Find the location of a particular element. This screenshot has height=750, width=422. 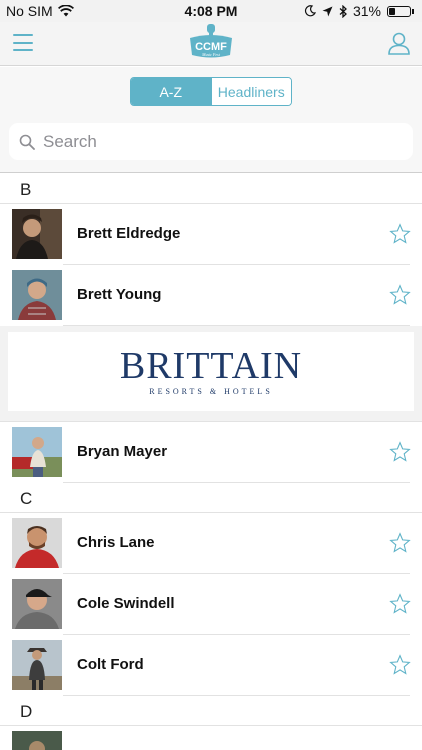

sponsor-tagline: RESORTS & HOTELS is located at coordinates (211, 391).